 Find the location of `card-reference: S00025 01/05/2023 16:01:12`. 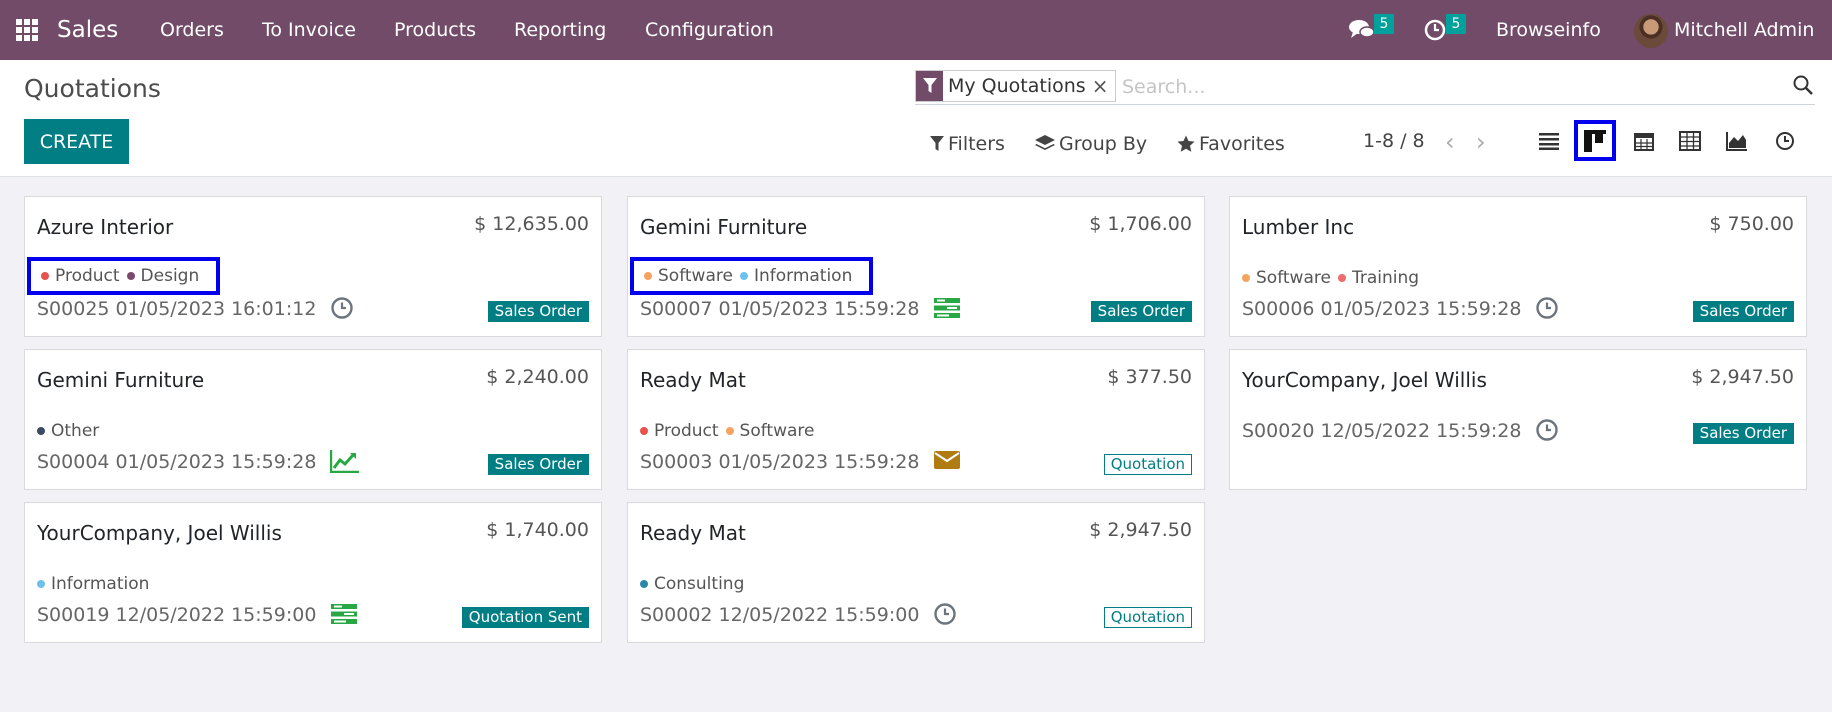

card-reference: S00025 01/05/2023 16:01:12 is located at coordinates (177, 309).